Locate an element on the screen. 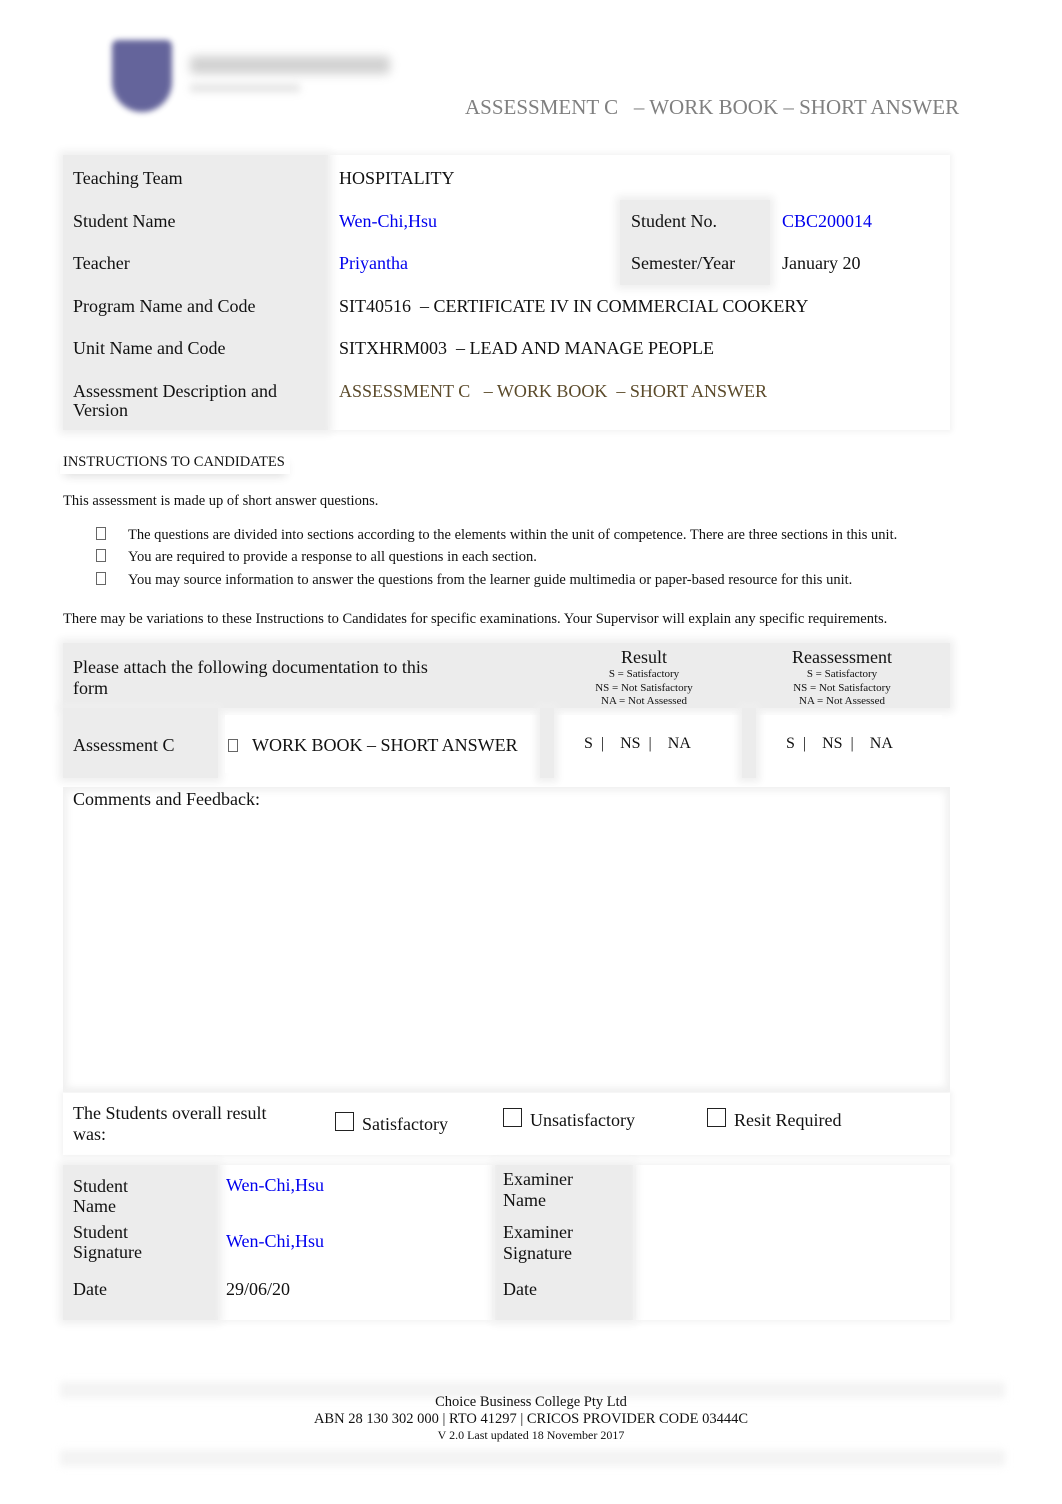 This screenshot has width=1062, height=1504. reassessment-options: S | NS | NA is located at coordinates (839, 744).